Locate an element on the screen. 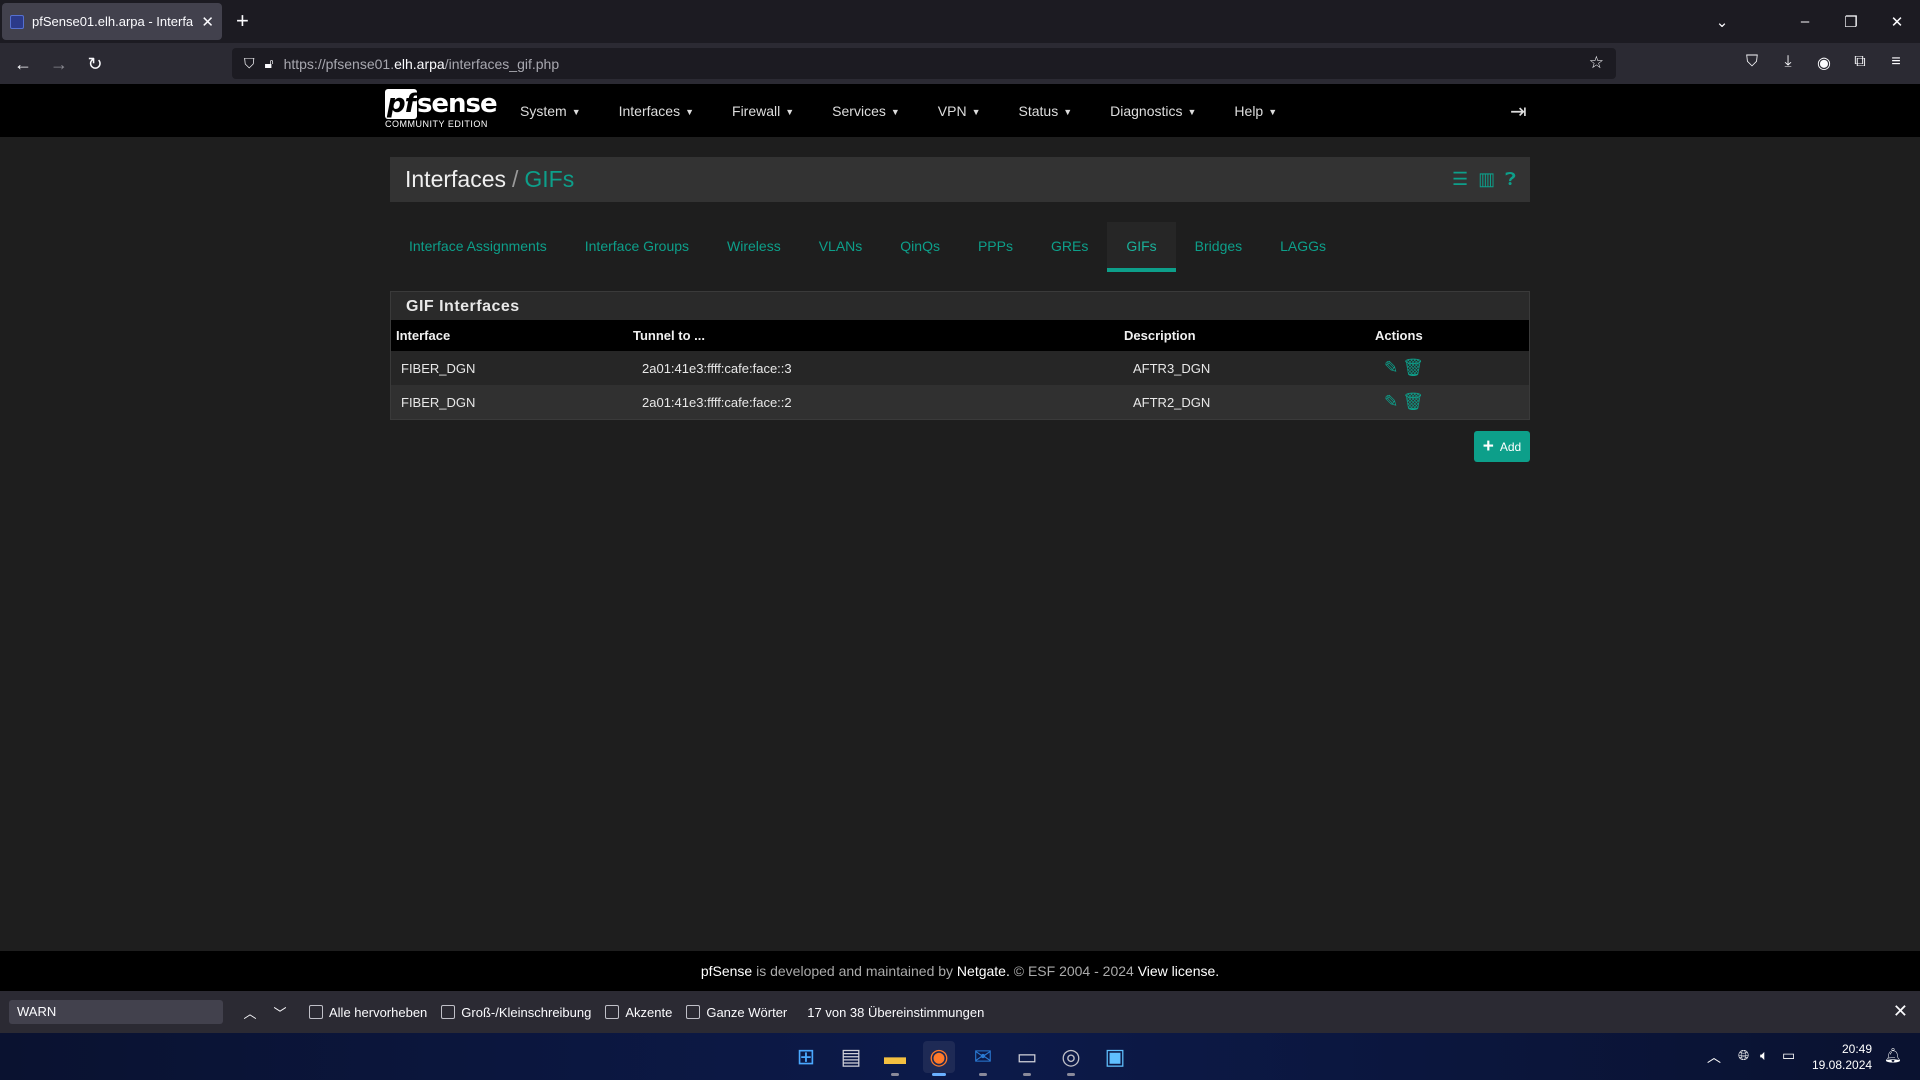 Image resolution: width=1920 pixels, height=1080 pixels. pocket-icon: ⛉ is located at coordinates (1752, 62).